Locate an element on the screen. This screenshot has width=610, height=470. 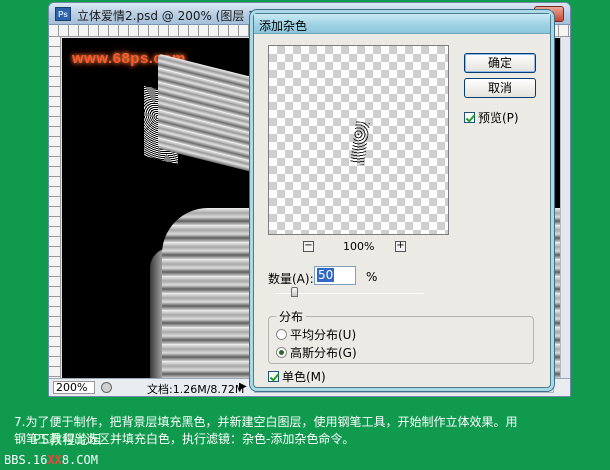
preview-checkbox-label: 预览(P) is located at coordinates (498, 118).